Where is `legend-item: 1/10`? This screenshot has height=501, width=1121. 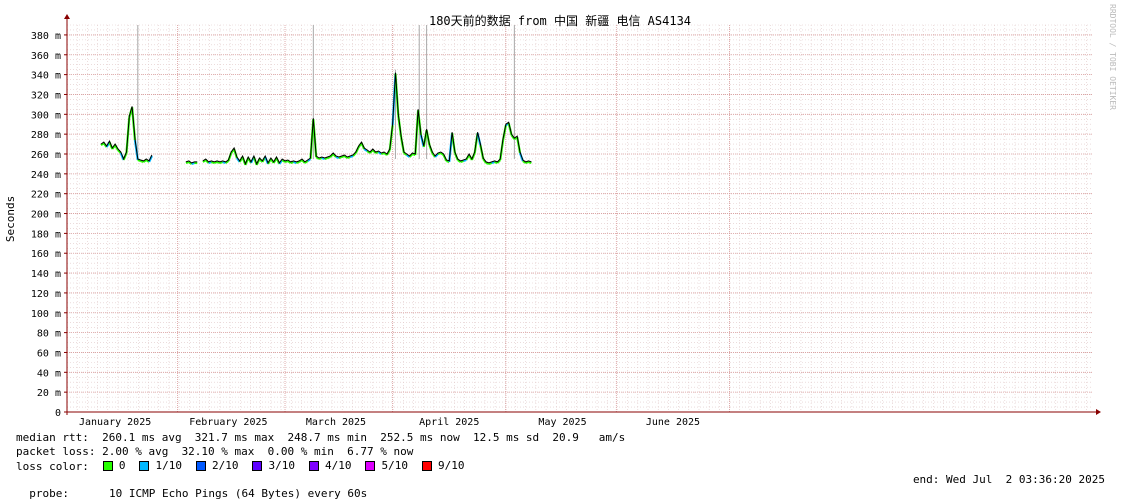 legend-item: 1/10 is located at coordinates (160, 466).